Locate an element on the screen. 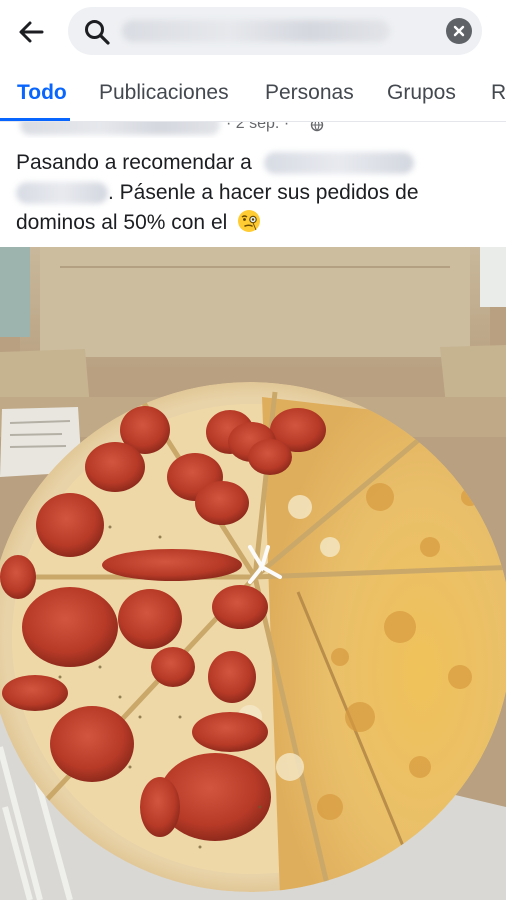  post-text-line-2: . Pásenle a hacer sus pedidos de is located at coordinates (256, 193).